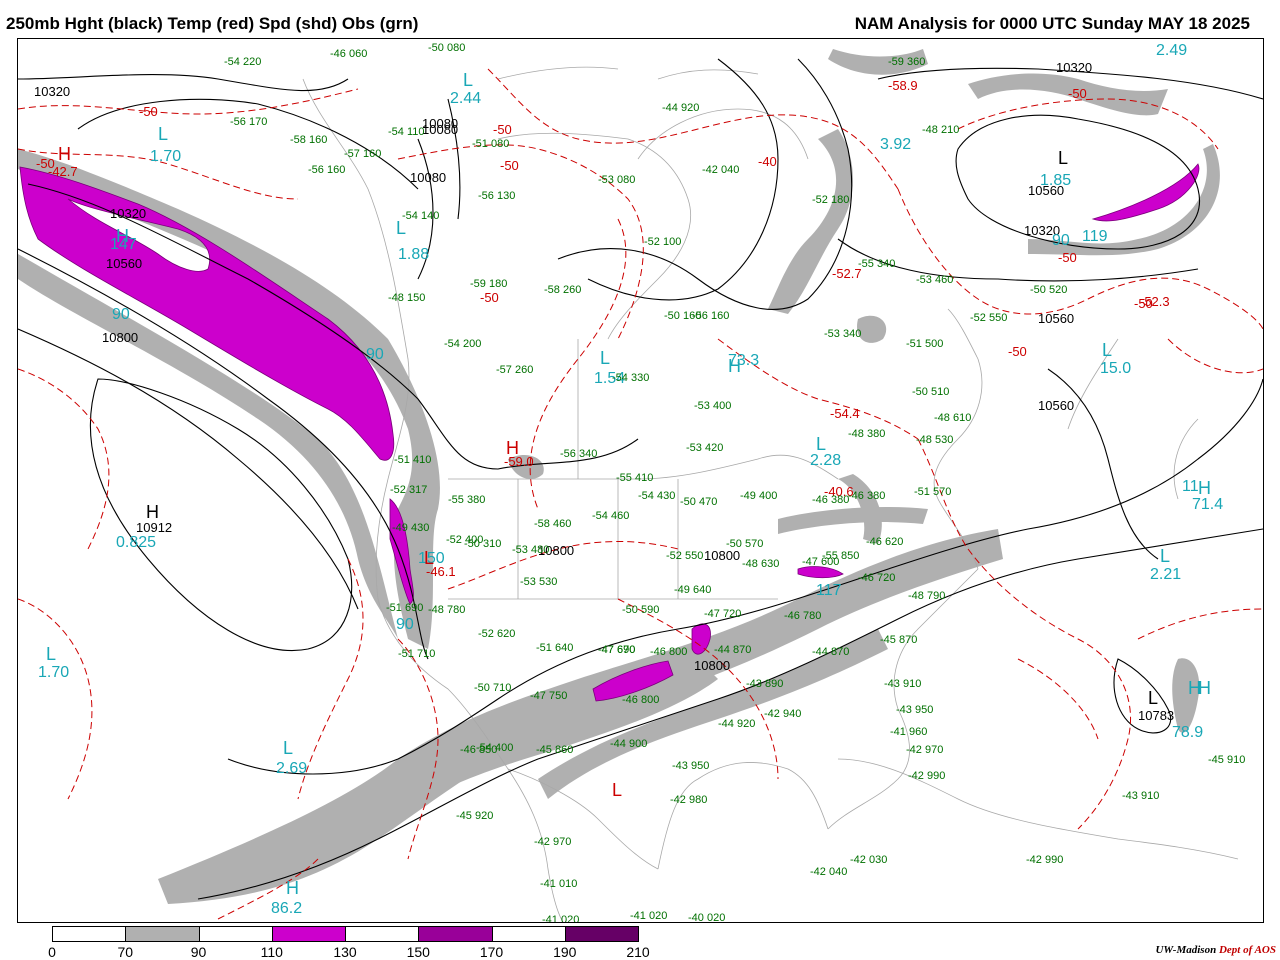  What do you see at coordinates (467, 500) in the screenshot?
I see `station-observation: -55 380` at bounding box center [467, 500].